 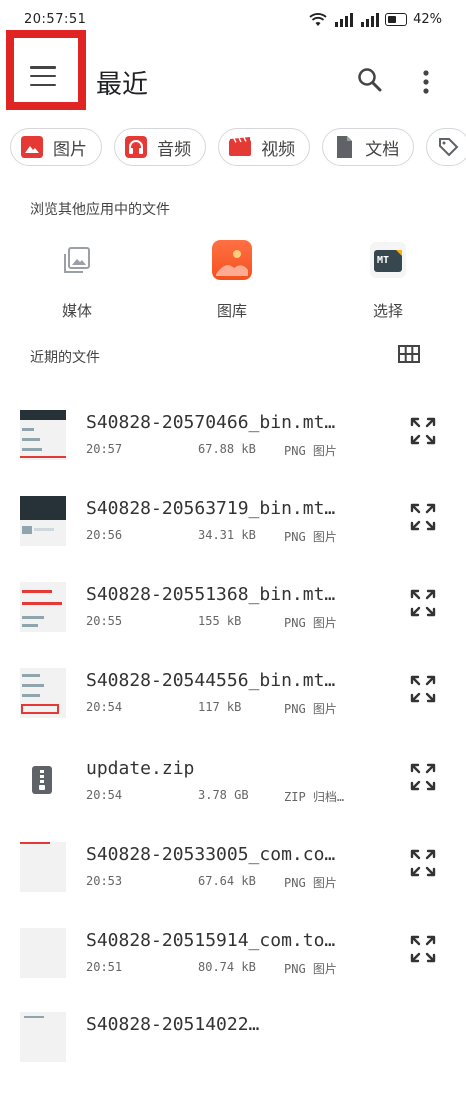 I want to click on app-gallery: 图库, so click(x=232, y=280).